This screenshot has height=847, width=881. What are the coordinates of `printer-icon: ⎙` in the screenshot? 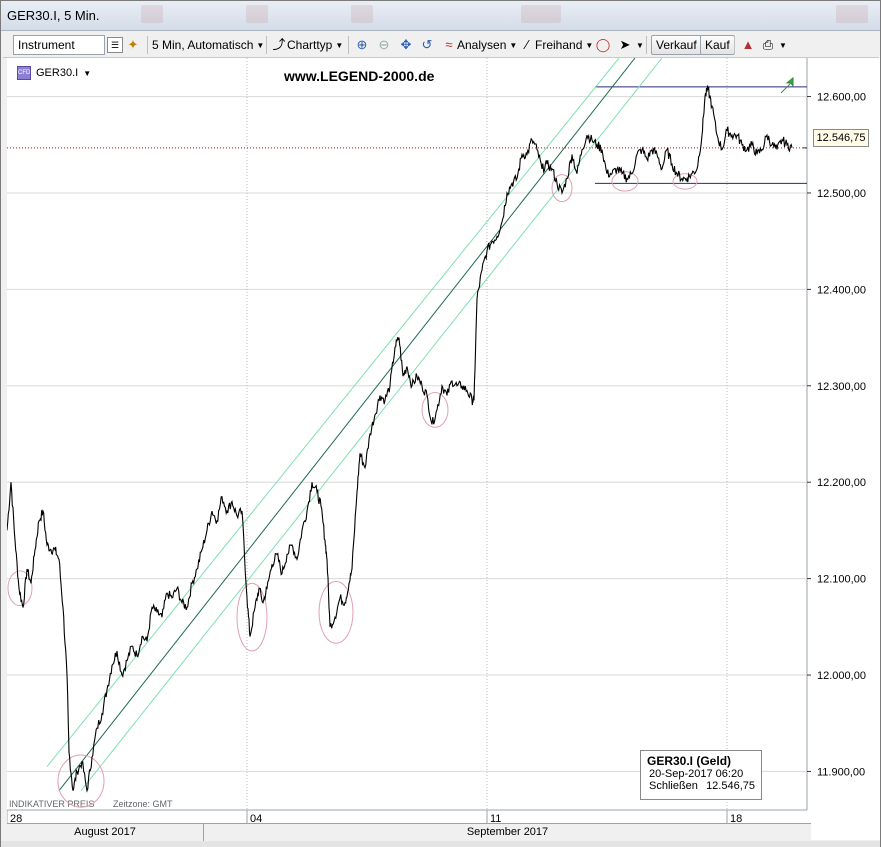 It's located at (768, 44).